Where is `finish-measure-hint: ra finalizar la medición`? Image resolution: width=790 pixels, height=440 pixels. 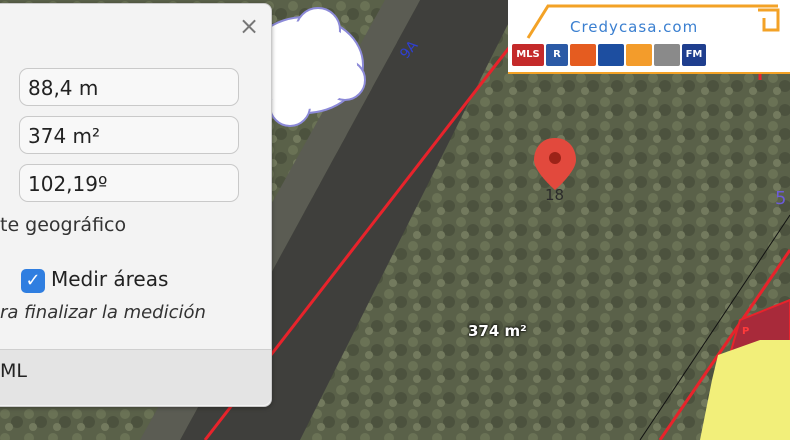 finish-measure-hint: ra finalizar la medición is located at coordinates (103, 312).